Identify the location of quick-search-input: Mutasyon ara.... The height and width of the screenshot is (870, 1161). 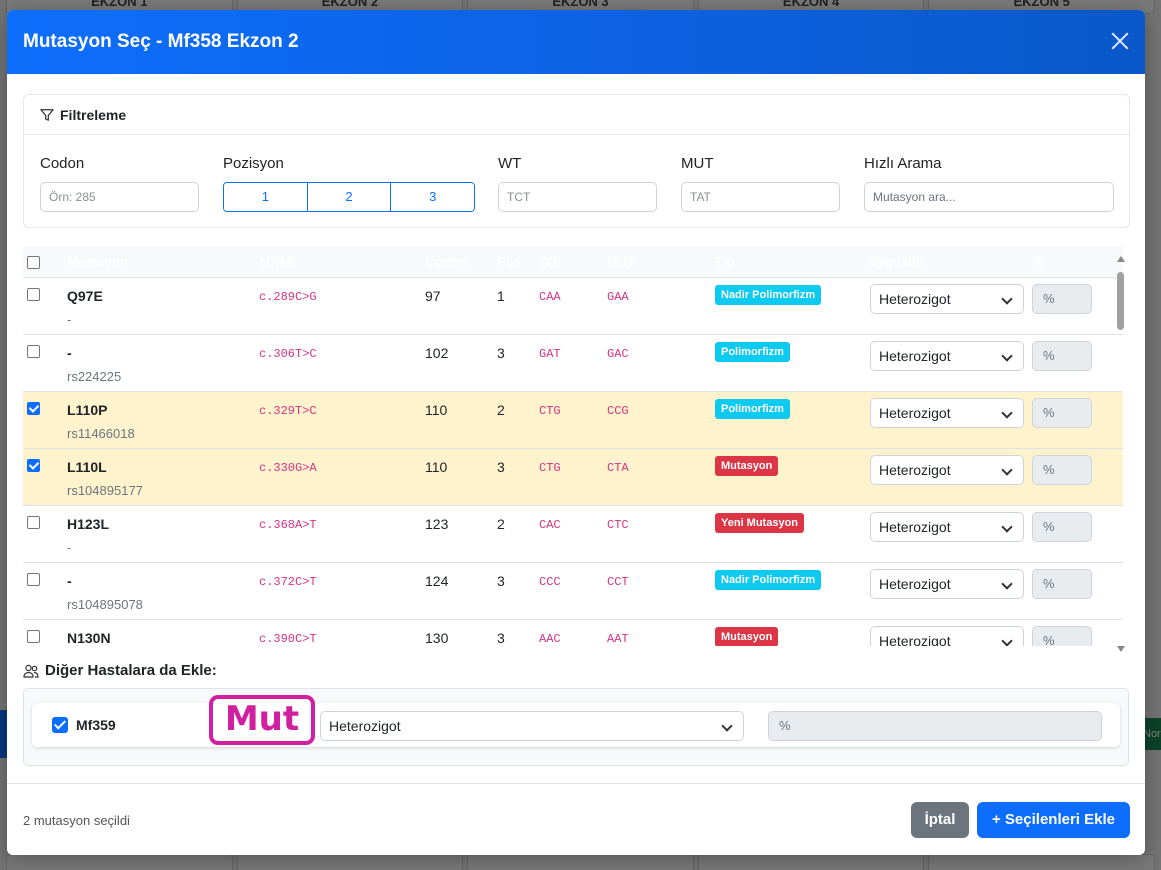
(989, 197).